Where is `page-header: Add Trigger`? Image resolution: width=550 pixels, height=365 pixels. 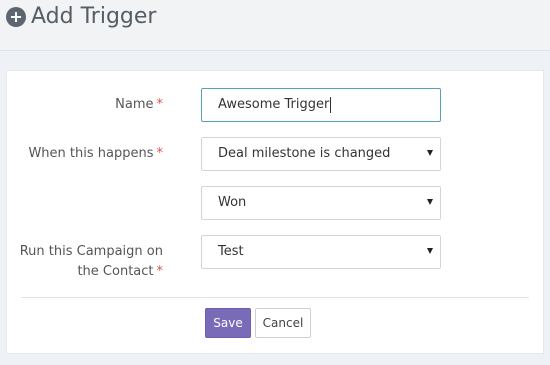
page-header: Add Trigger is located at coordinates (275, 25).